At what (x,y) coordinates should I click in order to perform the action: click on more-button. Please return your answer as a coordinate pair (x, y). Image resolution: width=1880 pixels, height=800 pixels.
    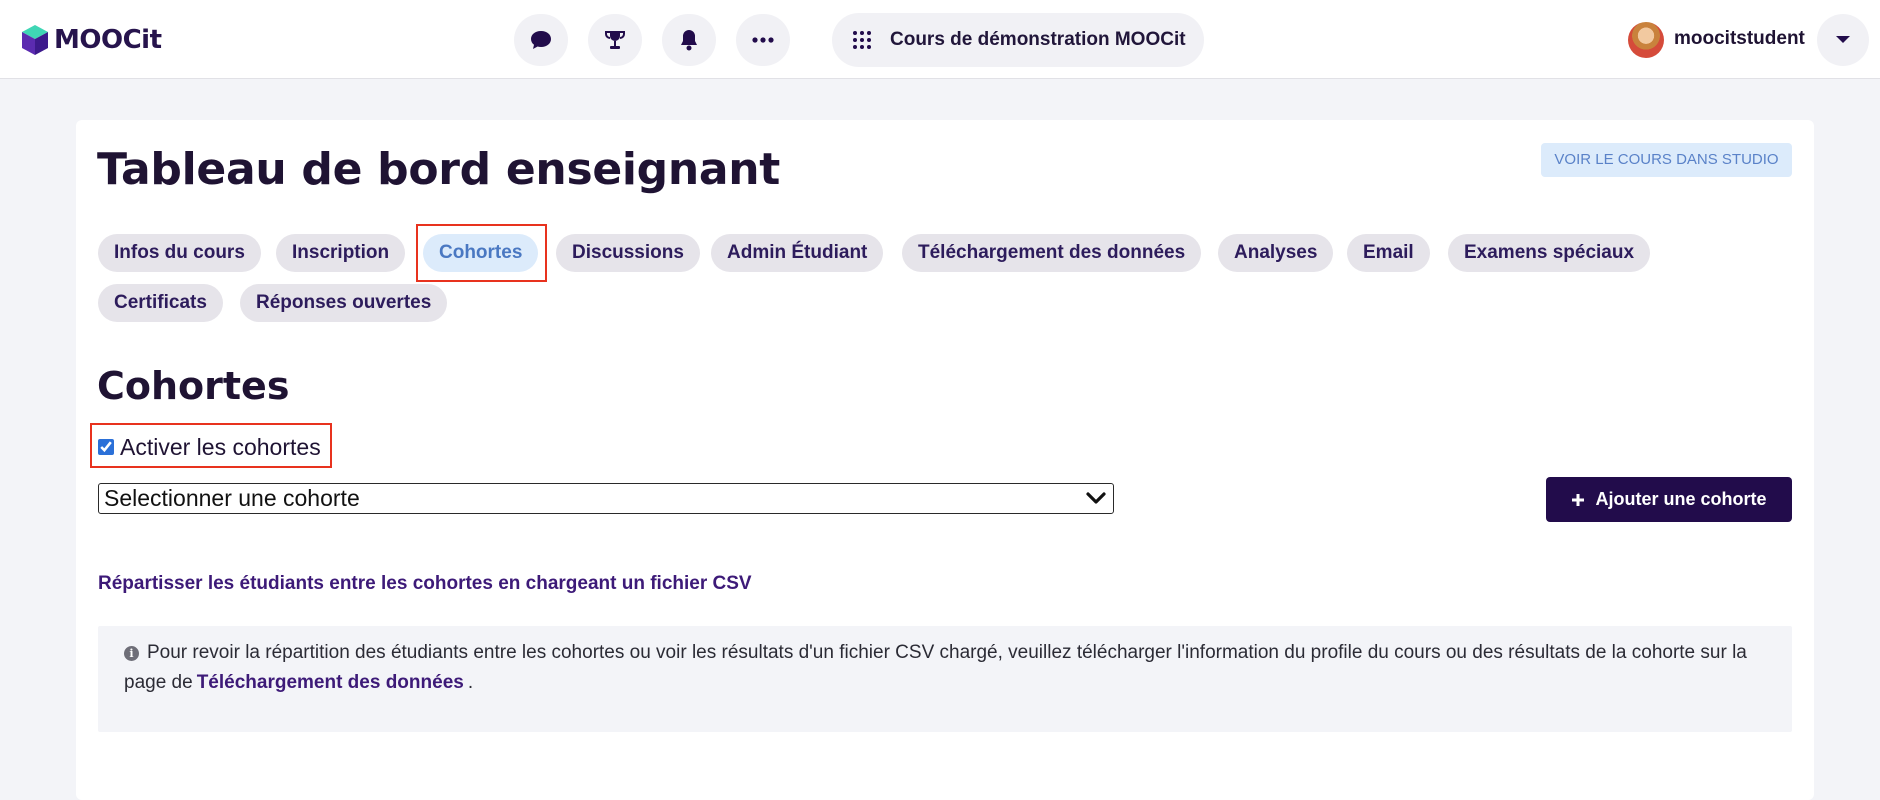
    Looking at the image, I should click on (763, 40).